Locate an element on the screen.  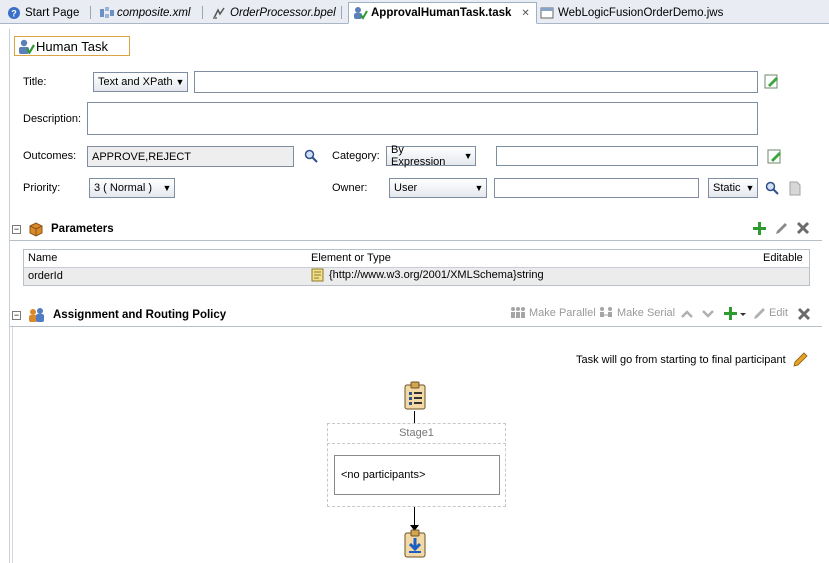
tab-order-processor: OrderProcessor.bpel is located at coordinates (275, 12).